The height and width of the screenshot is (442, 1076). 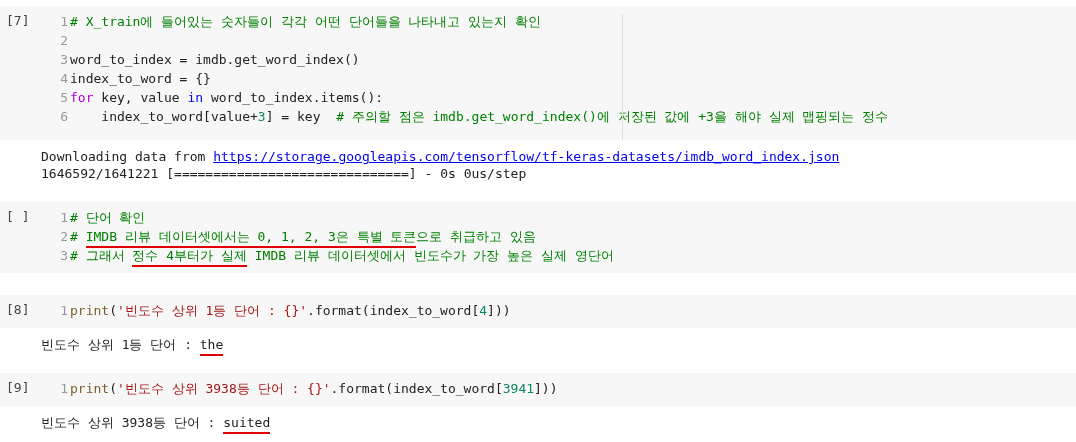 I want to click on link: https://storage.googleapis.com/tensorflow/tf-keras-datasets/imdb_word_index.json, so click(x=526, y=156).